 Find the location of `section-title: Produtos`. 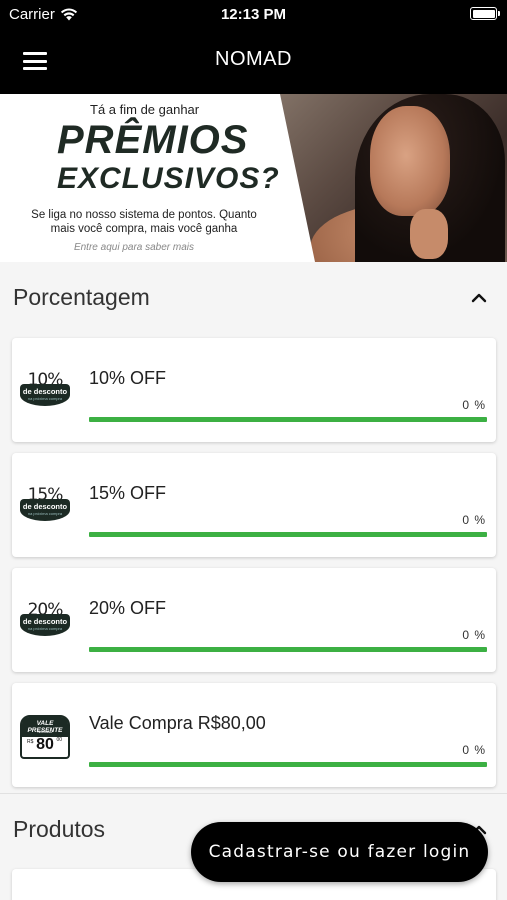

section-title: Produtos is located at coordinates (59, 829).